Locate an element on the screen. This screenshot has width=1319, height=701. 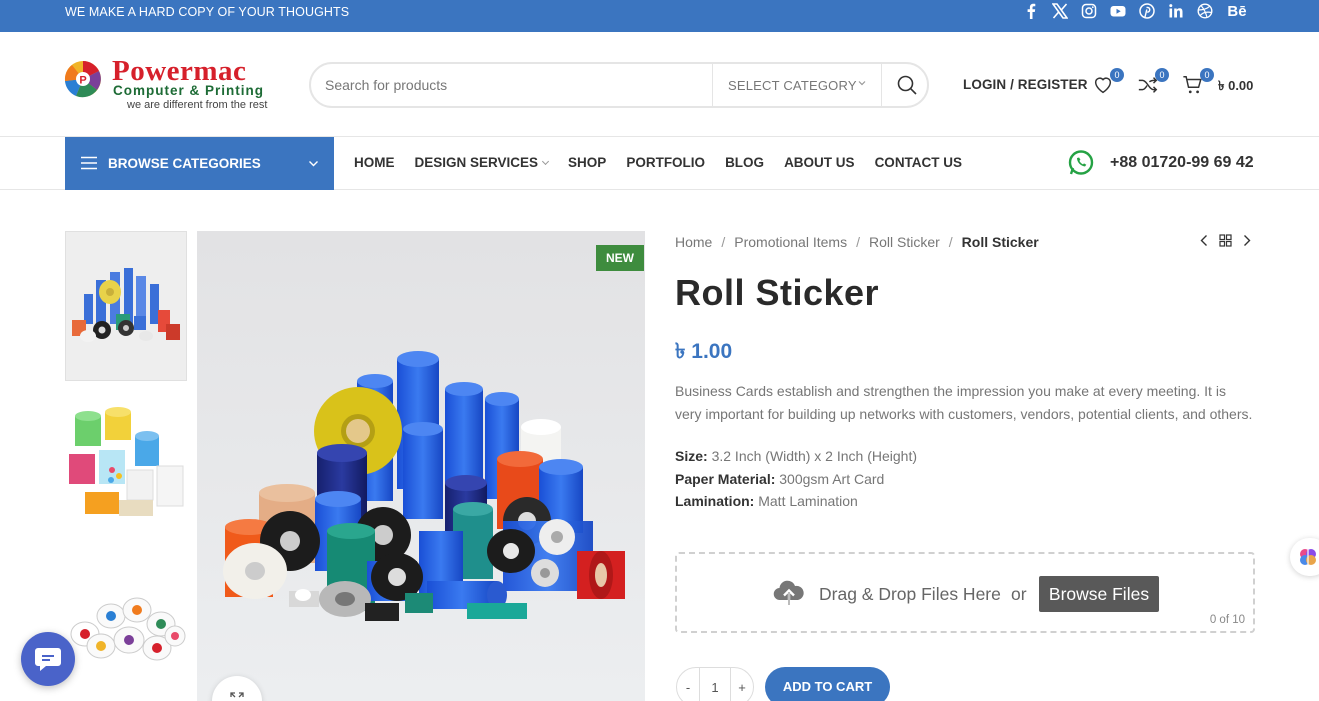
wishlist-count-badge: 0 is located at coordinates (1117, 75).